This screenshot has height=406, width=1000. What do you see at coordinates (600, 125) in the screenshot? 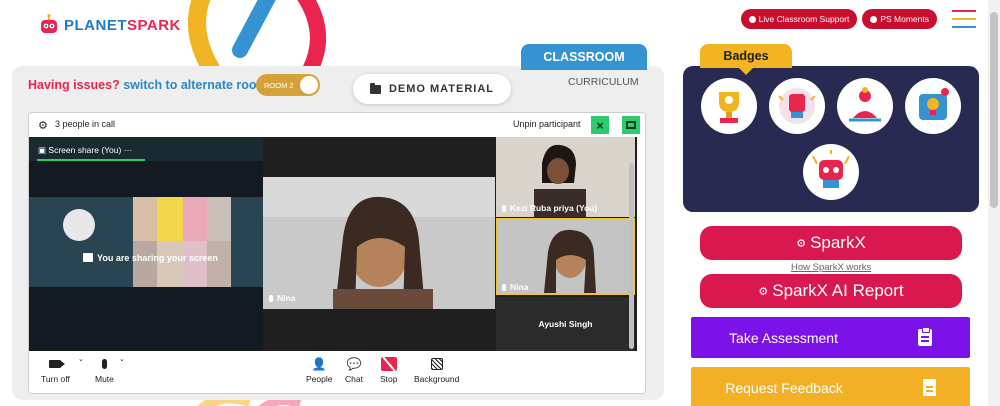
I see `unpin-close-icon: ×` at bounding box center [600, 125].